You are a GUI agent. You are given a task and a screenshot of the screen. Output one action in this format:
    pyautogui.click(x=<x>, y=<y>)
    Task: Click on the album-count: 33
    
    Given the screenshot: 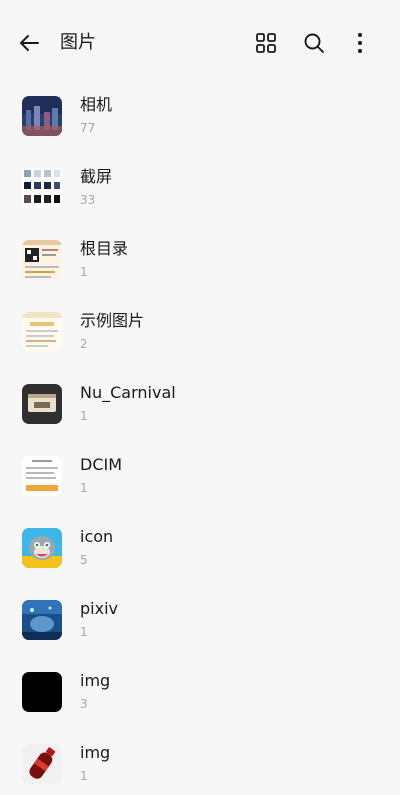 What is the action you would take?
    pyautogui.click(x=88, y=200)
    